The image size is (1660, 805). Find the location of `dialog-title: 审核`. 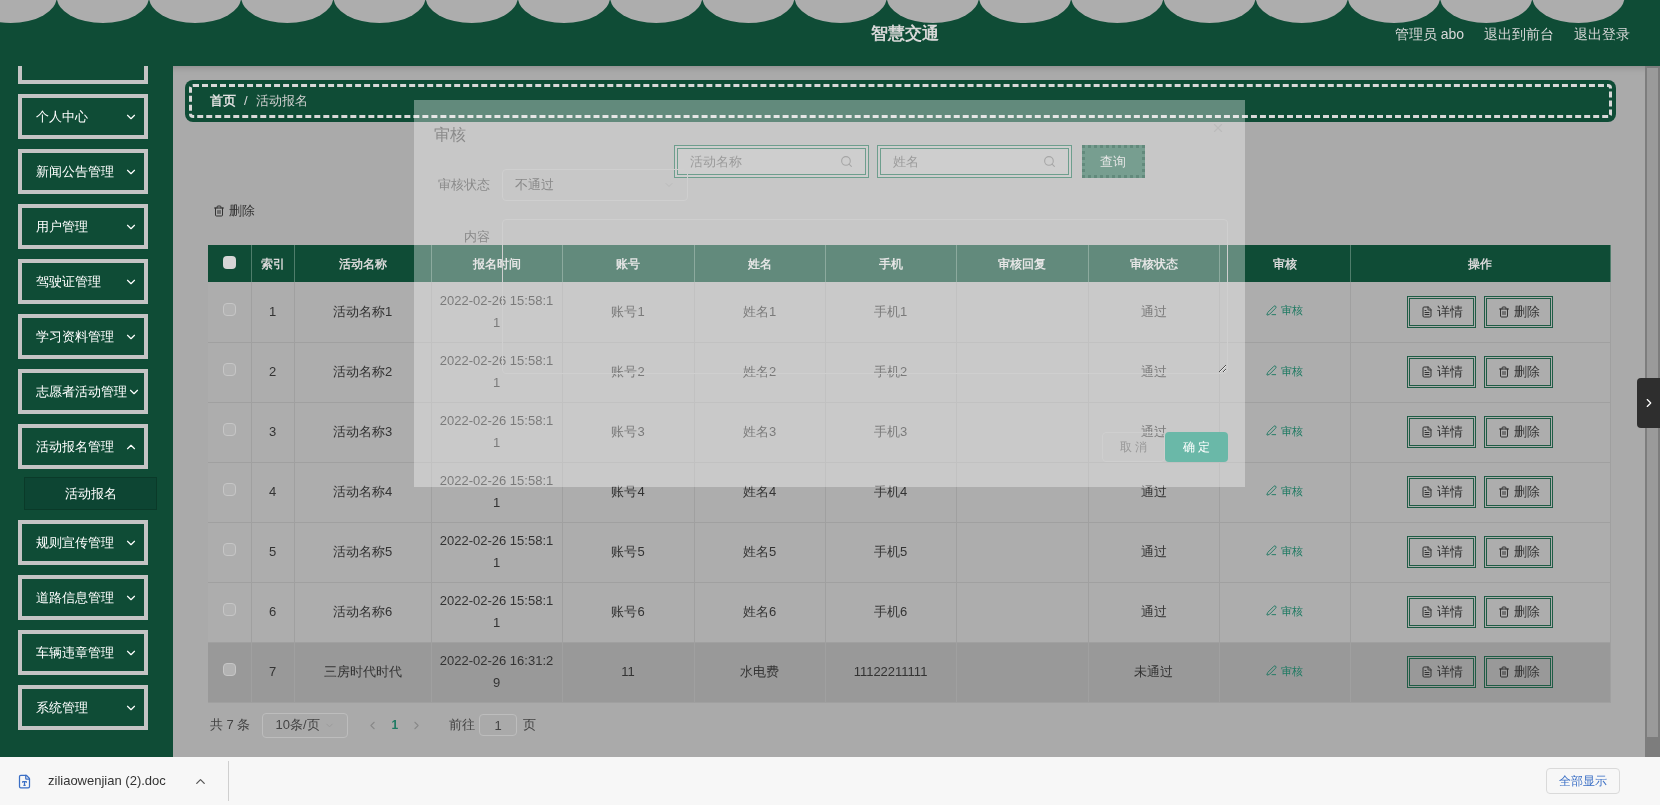

dialog-title: 审核 is located at coordinates (450, 135).